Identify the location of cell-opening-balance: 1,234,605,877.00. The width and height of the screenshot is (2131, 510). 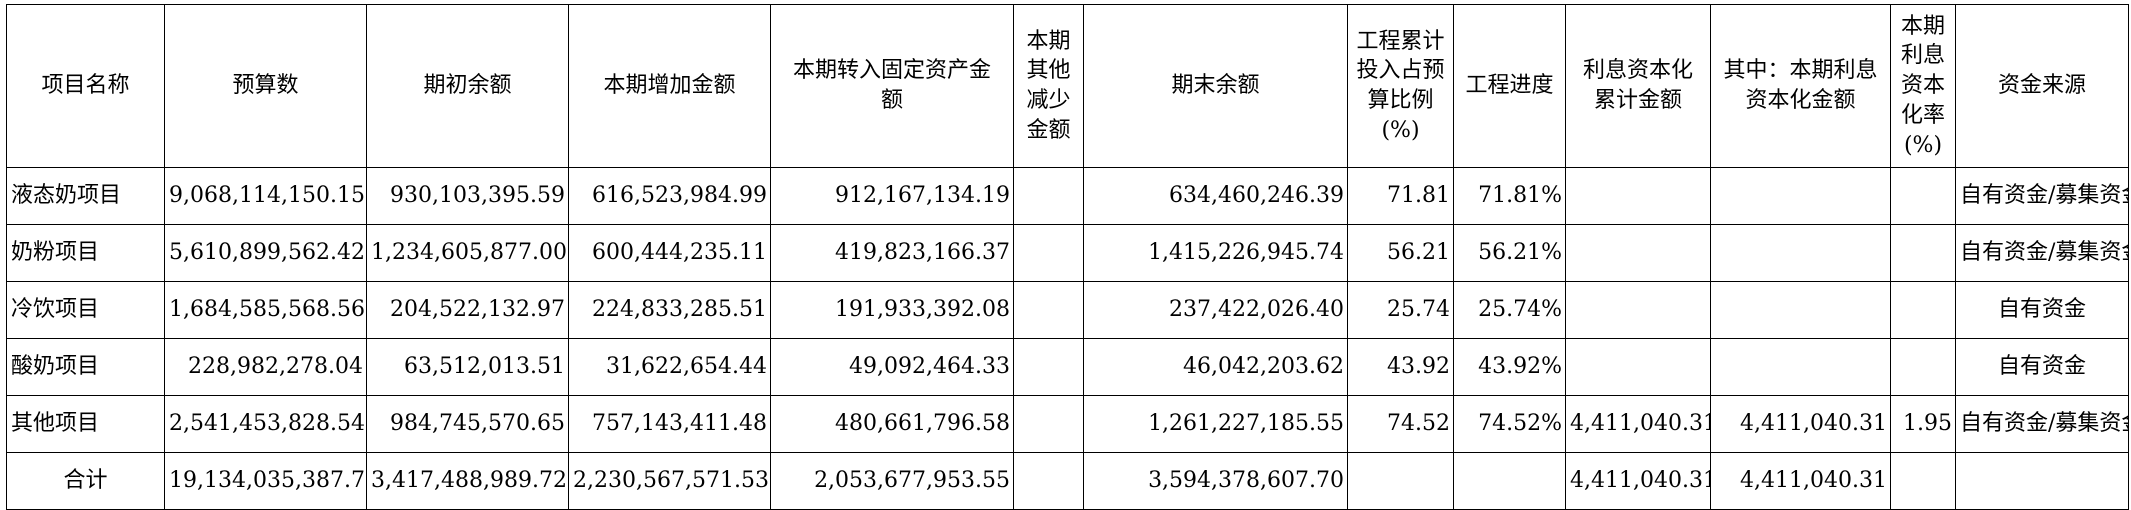
(467, 253).